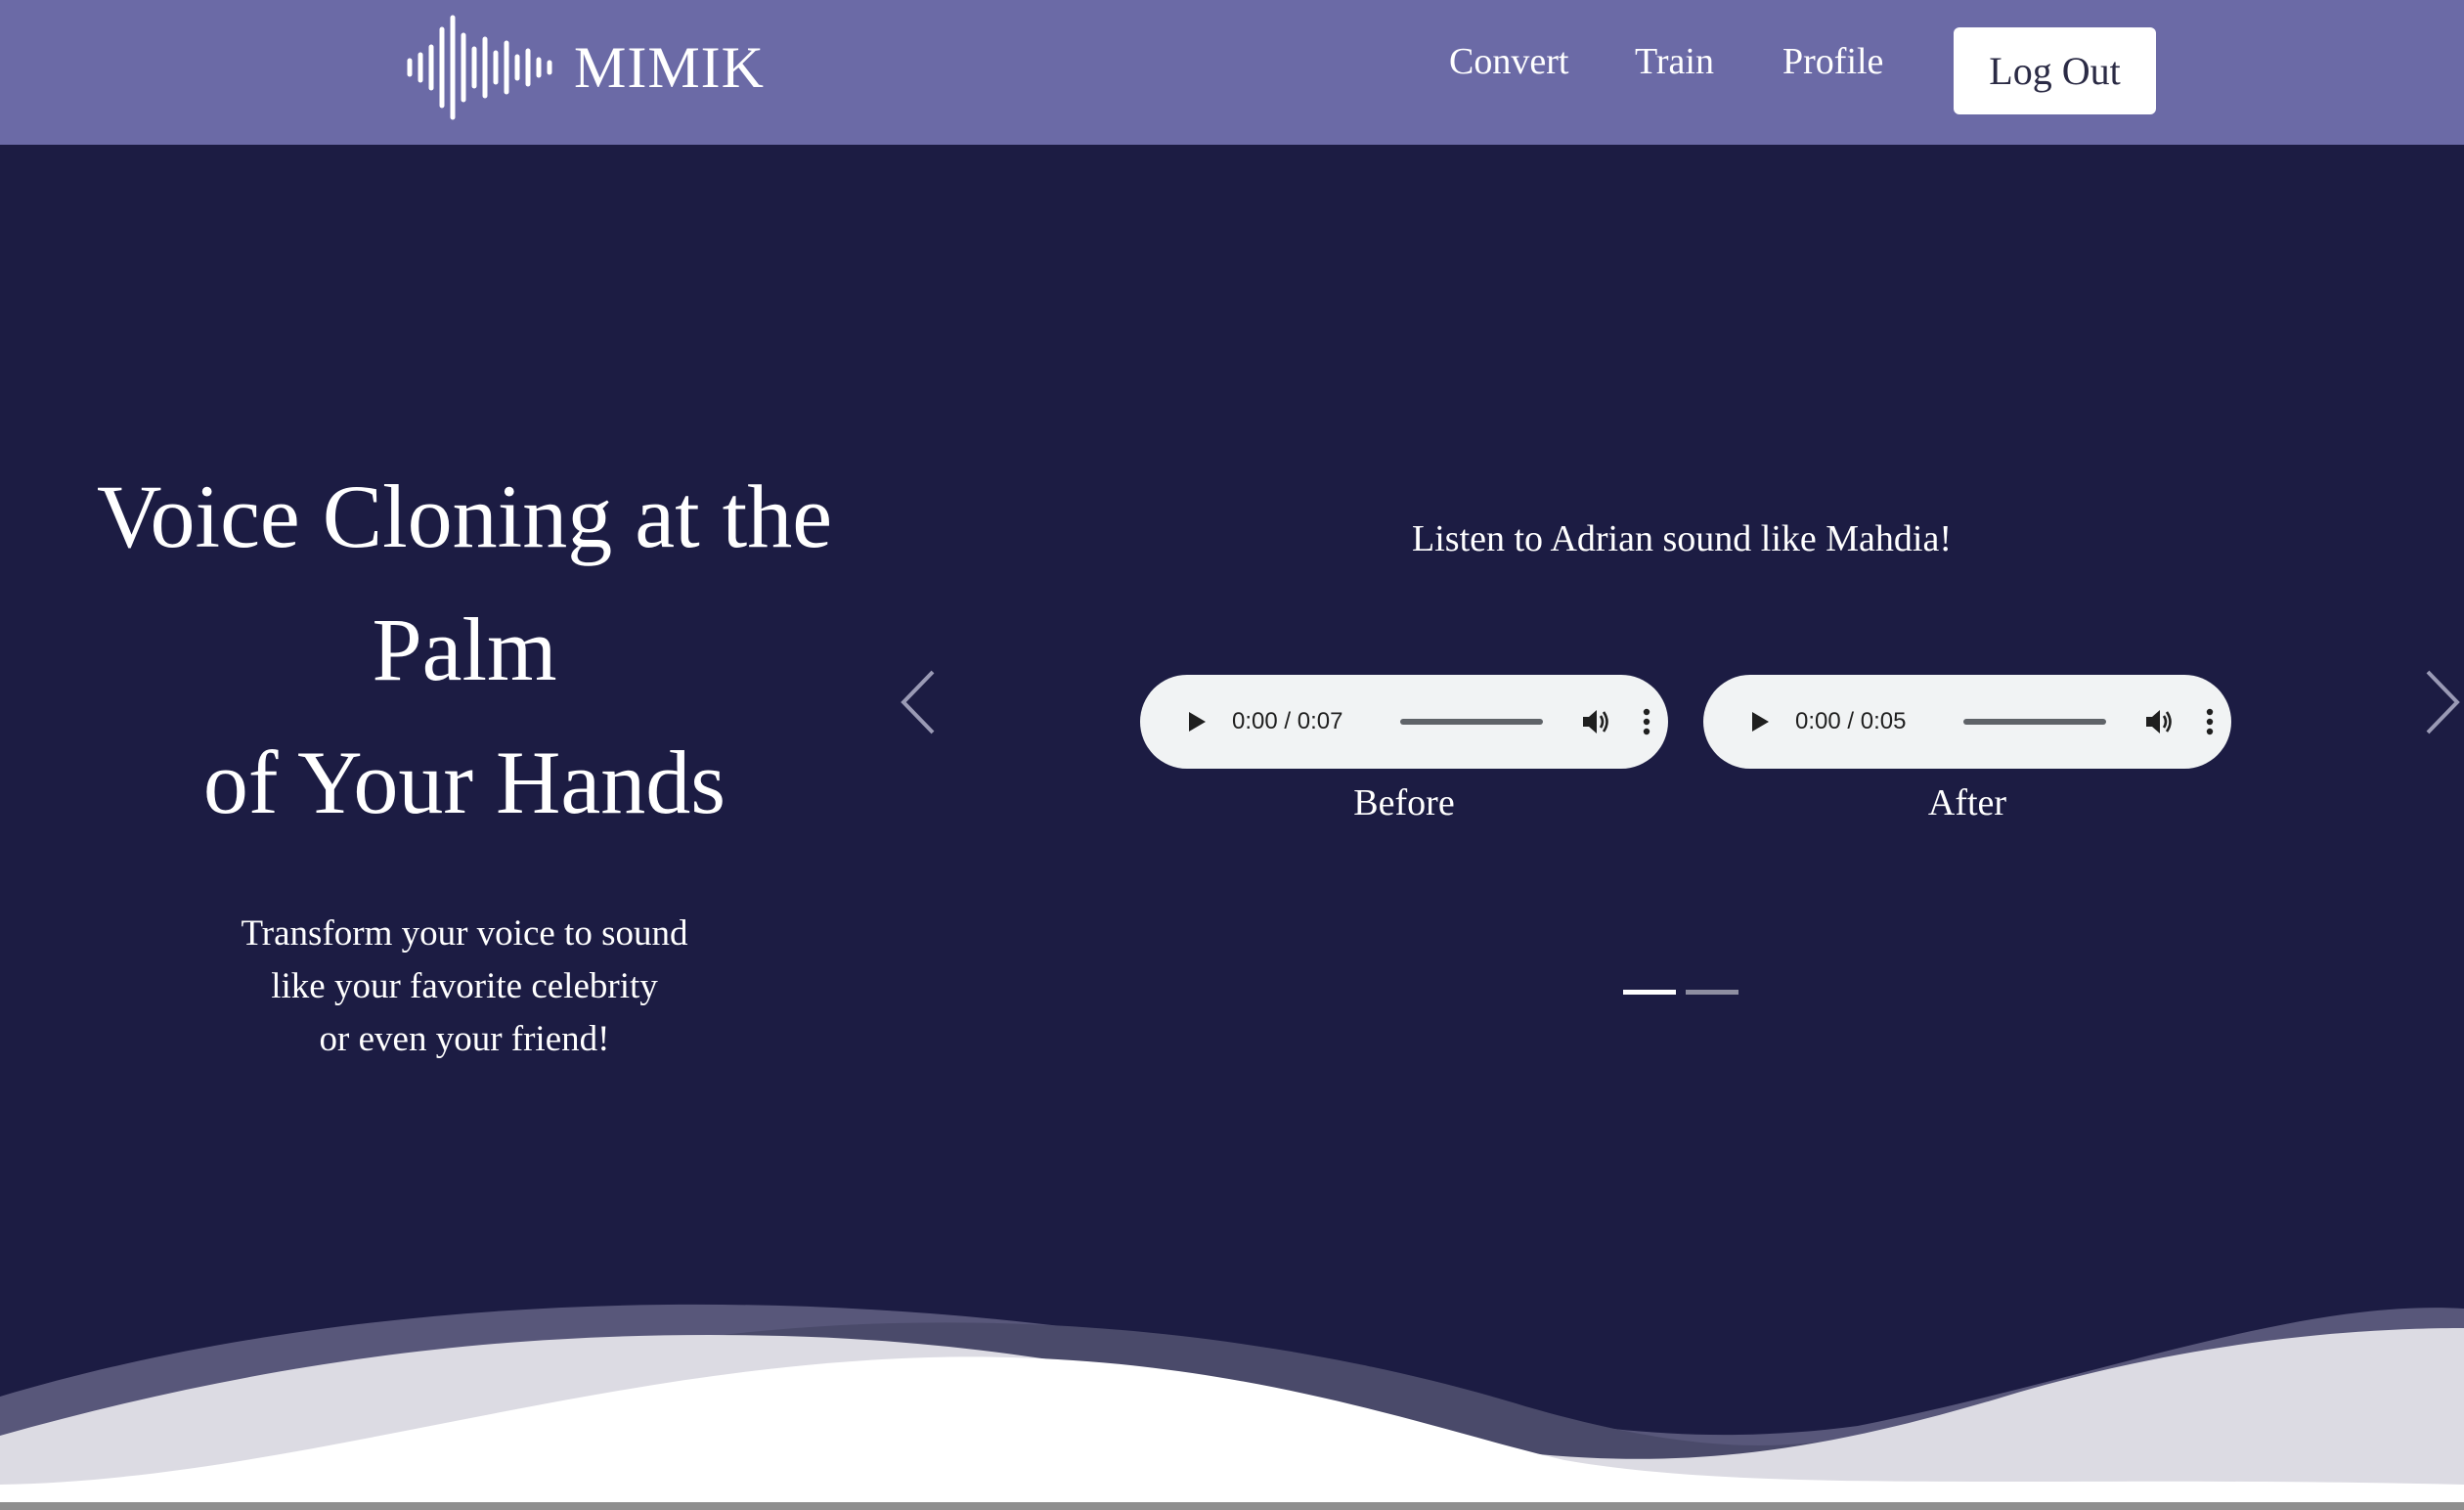  I want to click on top-navbar: MIMIK Convert Train Profile Log Out, so click(1232, 72).